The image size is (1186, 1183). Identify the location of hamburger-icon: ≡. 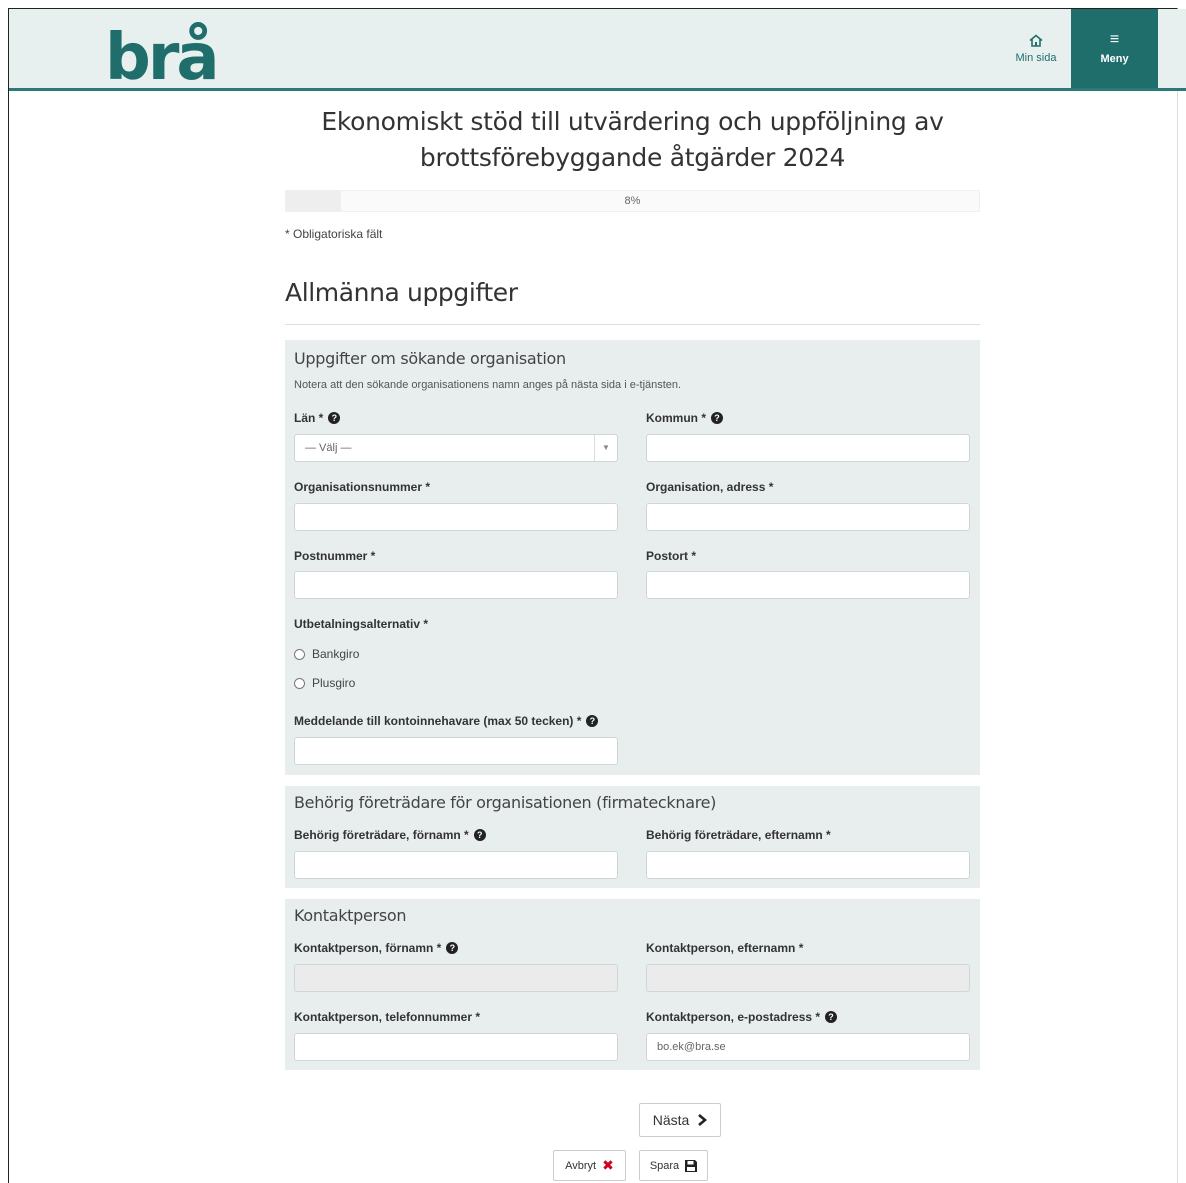
(1114, 39).